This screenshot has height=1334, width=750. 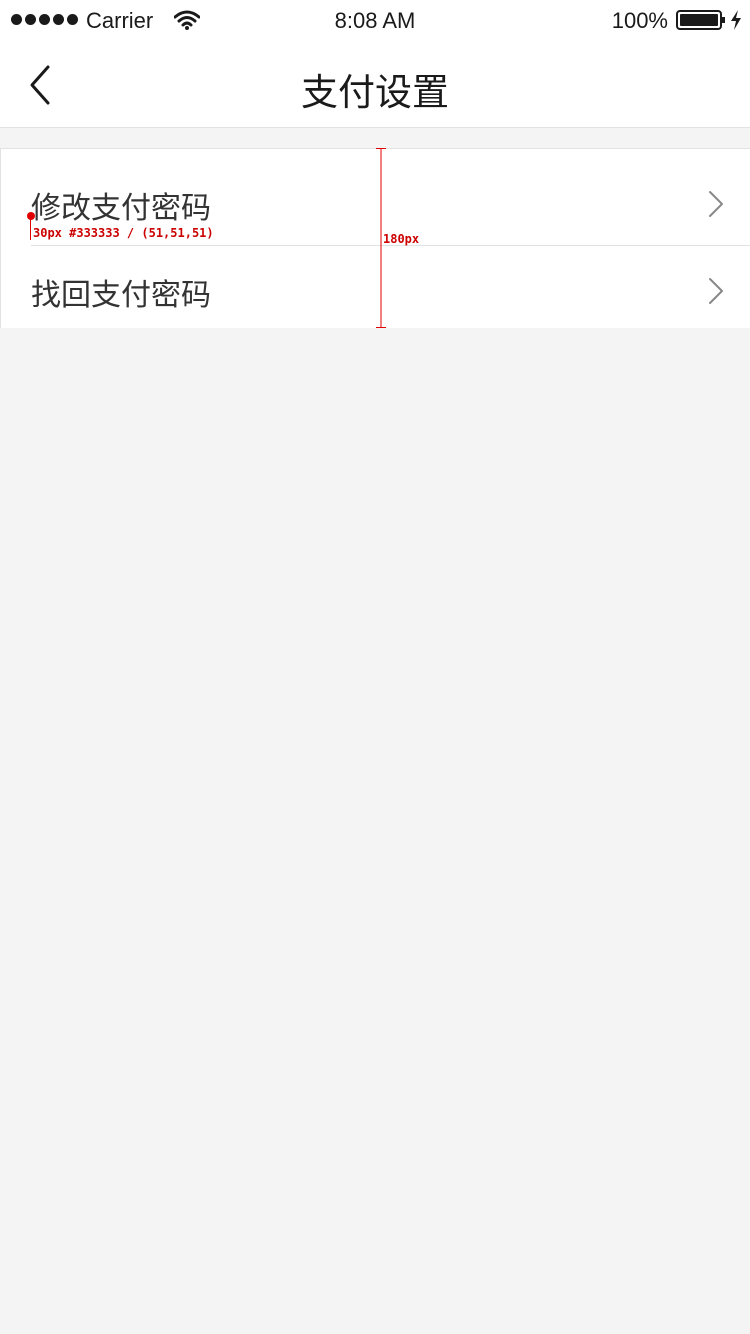 I want to click on status-bar: Carrier 8:08 AM 100%, so click(x=375, y=20).